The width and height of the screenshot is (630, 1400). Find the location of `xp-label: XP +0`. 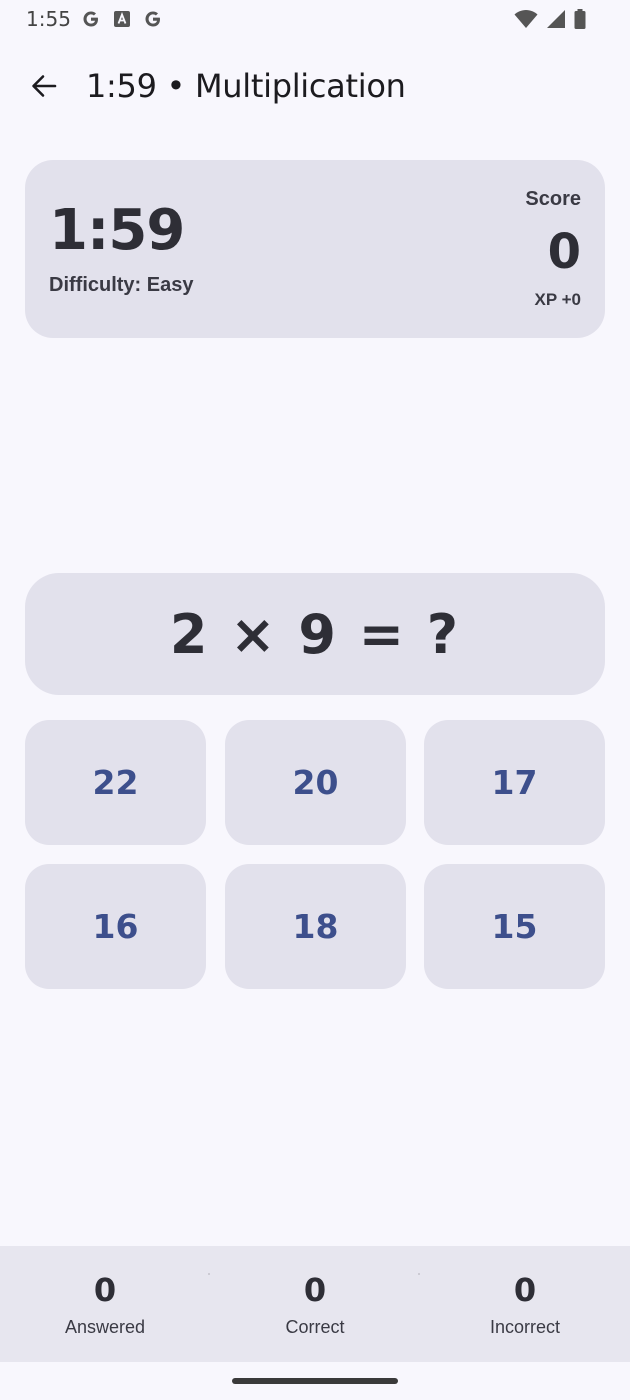

xp-label: XP +0 is located at coordinates (557, 299).